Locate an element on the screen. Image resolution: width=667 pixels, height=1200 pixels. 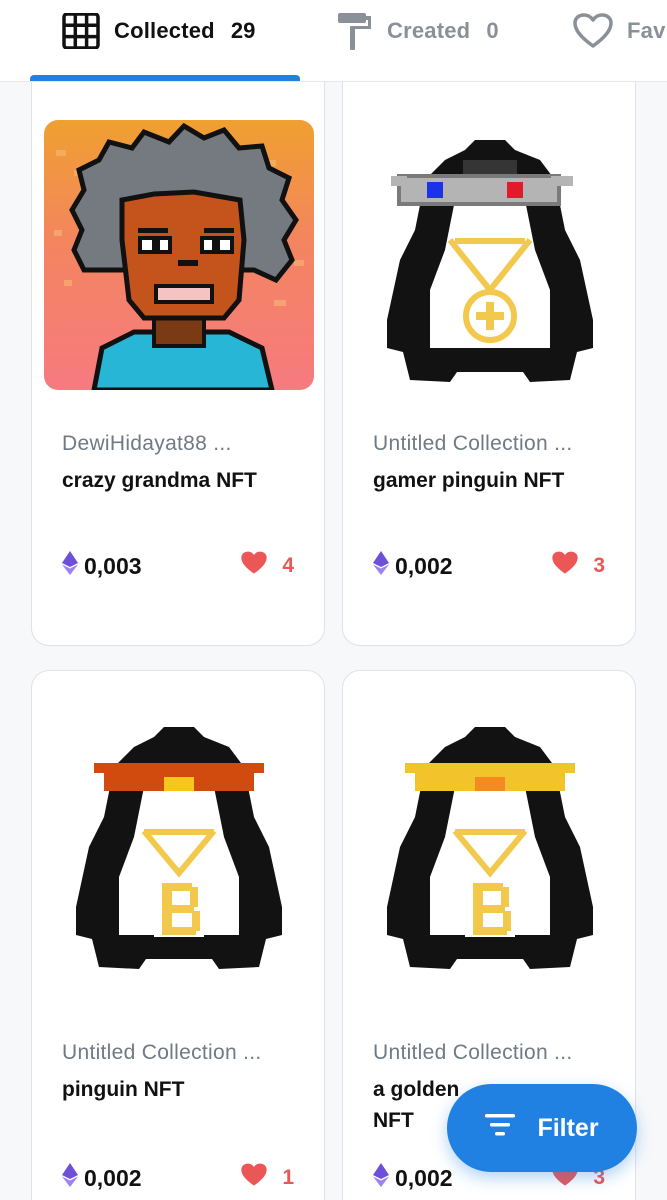
pixel-penguin-gold-glasses-image is located at coordinates (490, 842).